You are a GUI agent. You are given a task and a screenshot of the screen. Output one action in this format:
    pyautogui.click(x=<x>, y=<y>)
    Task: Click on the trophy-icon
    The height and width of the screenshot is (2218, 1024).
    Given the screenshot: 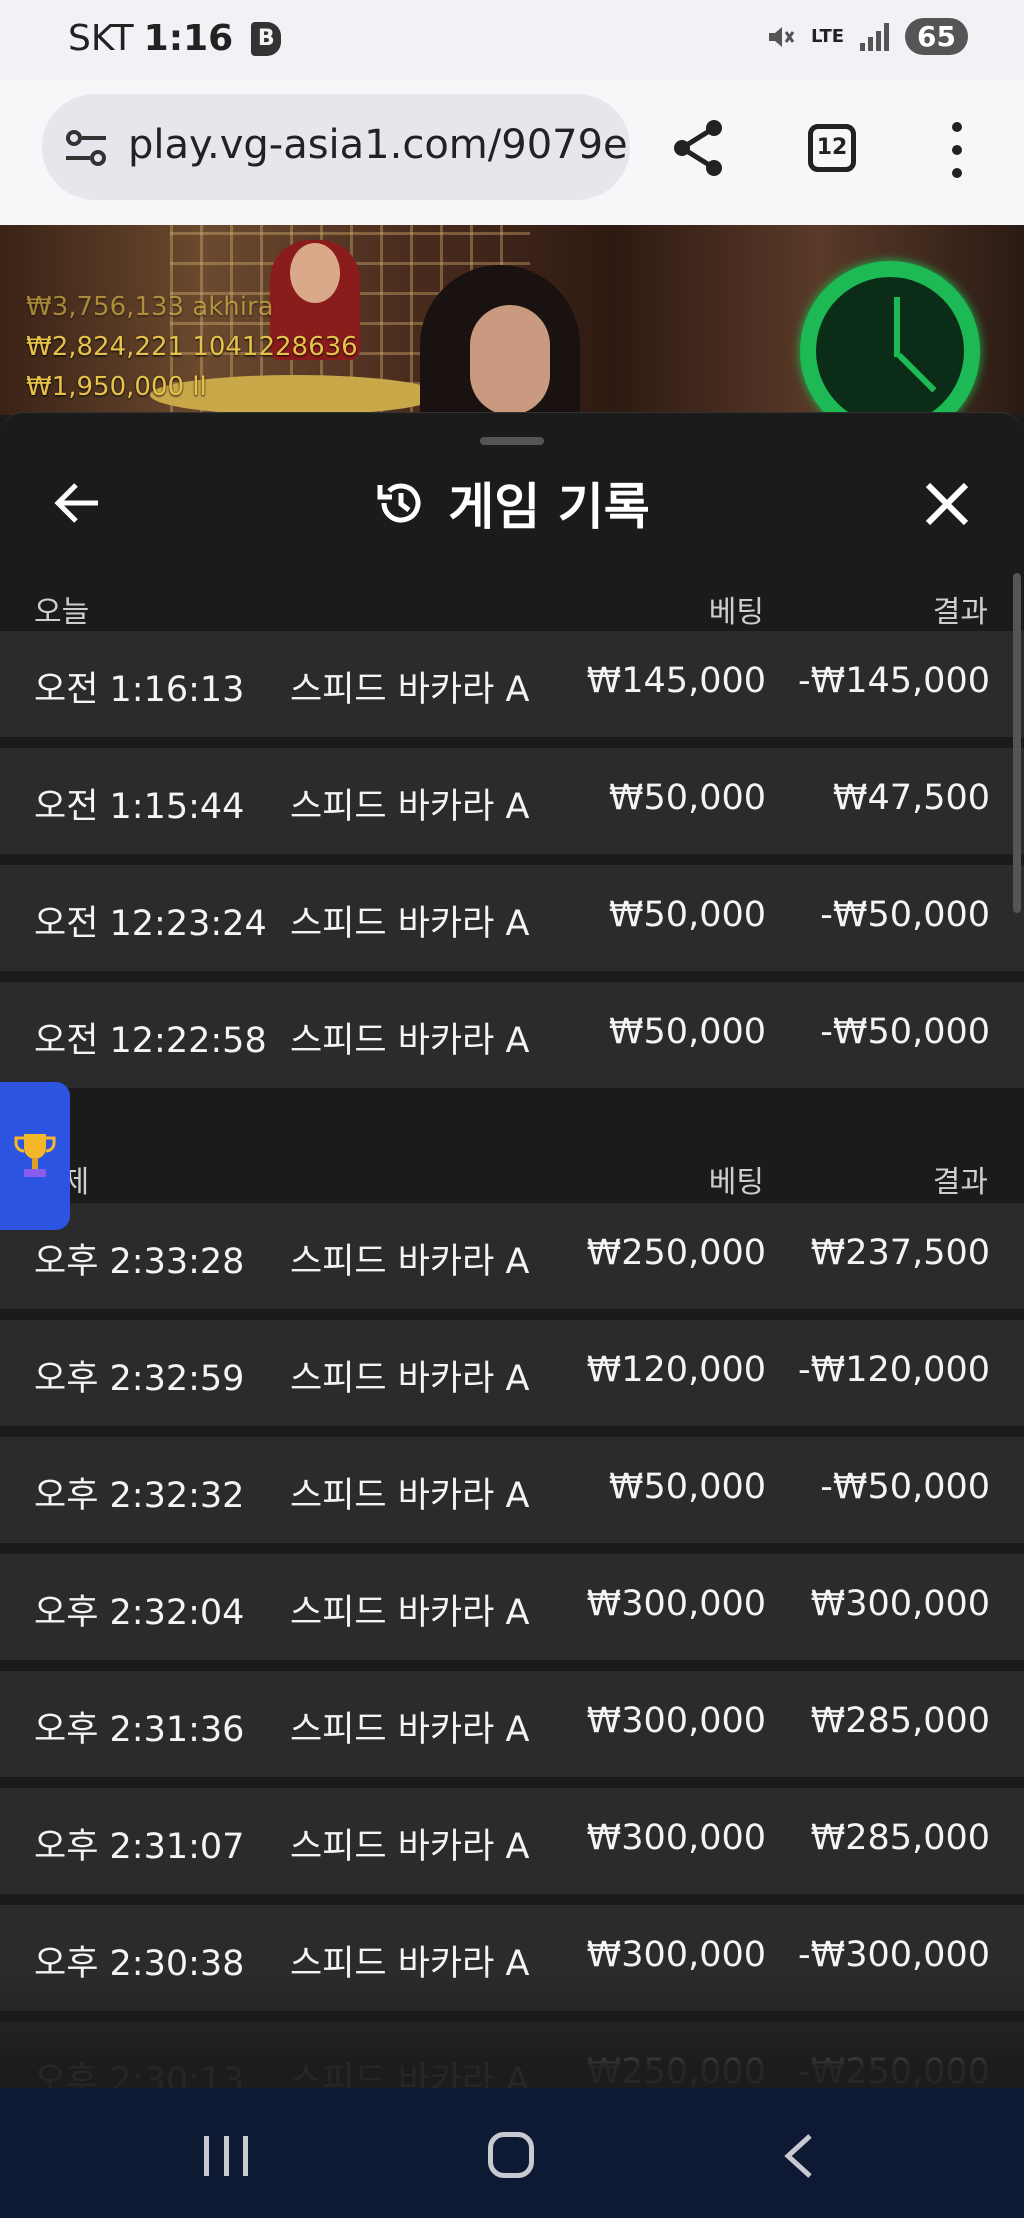 What is the action you would take?
    pyautogui.click(x=35, y=1155)
    